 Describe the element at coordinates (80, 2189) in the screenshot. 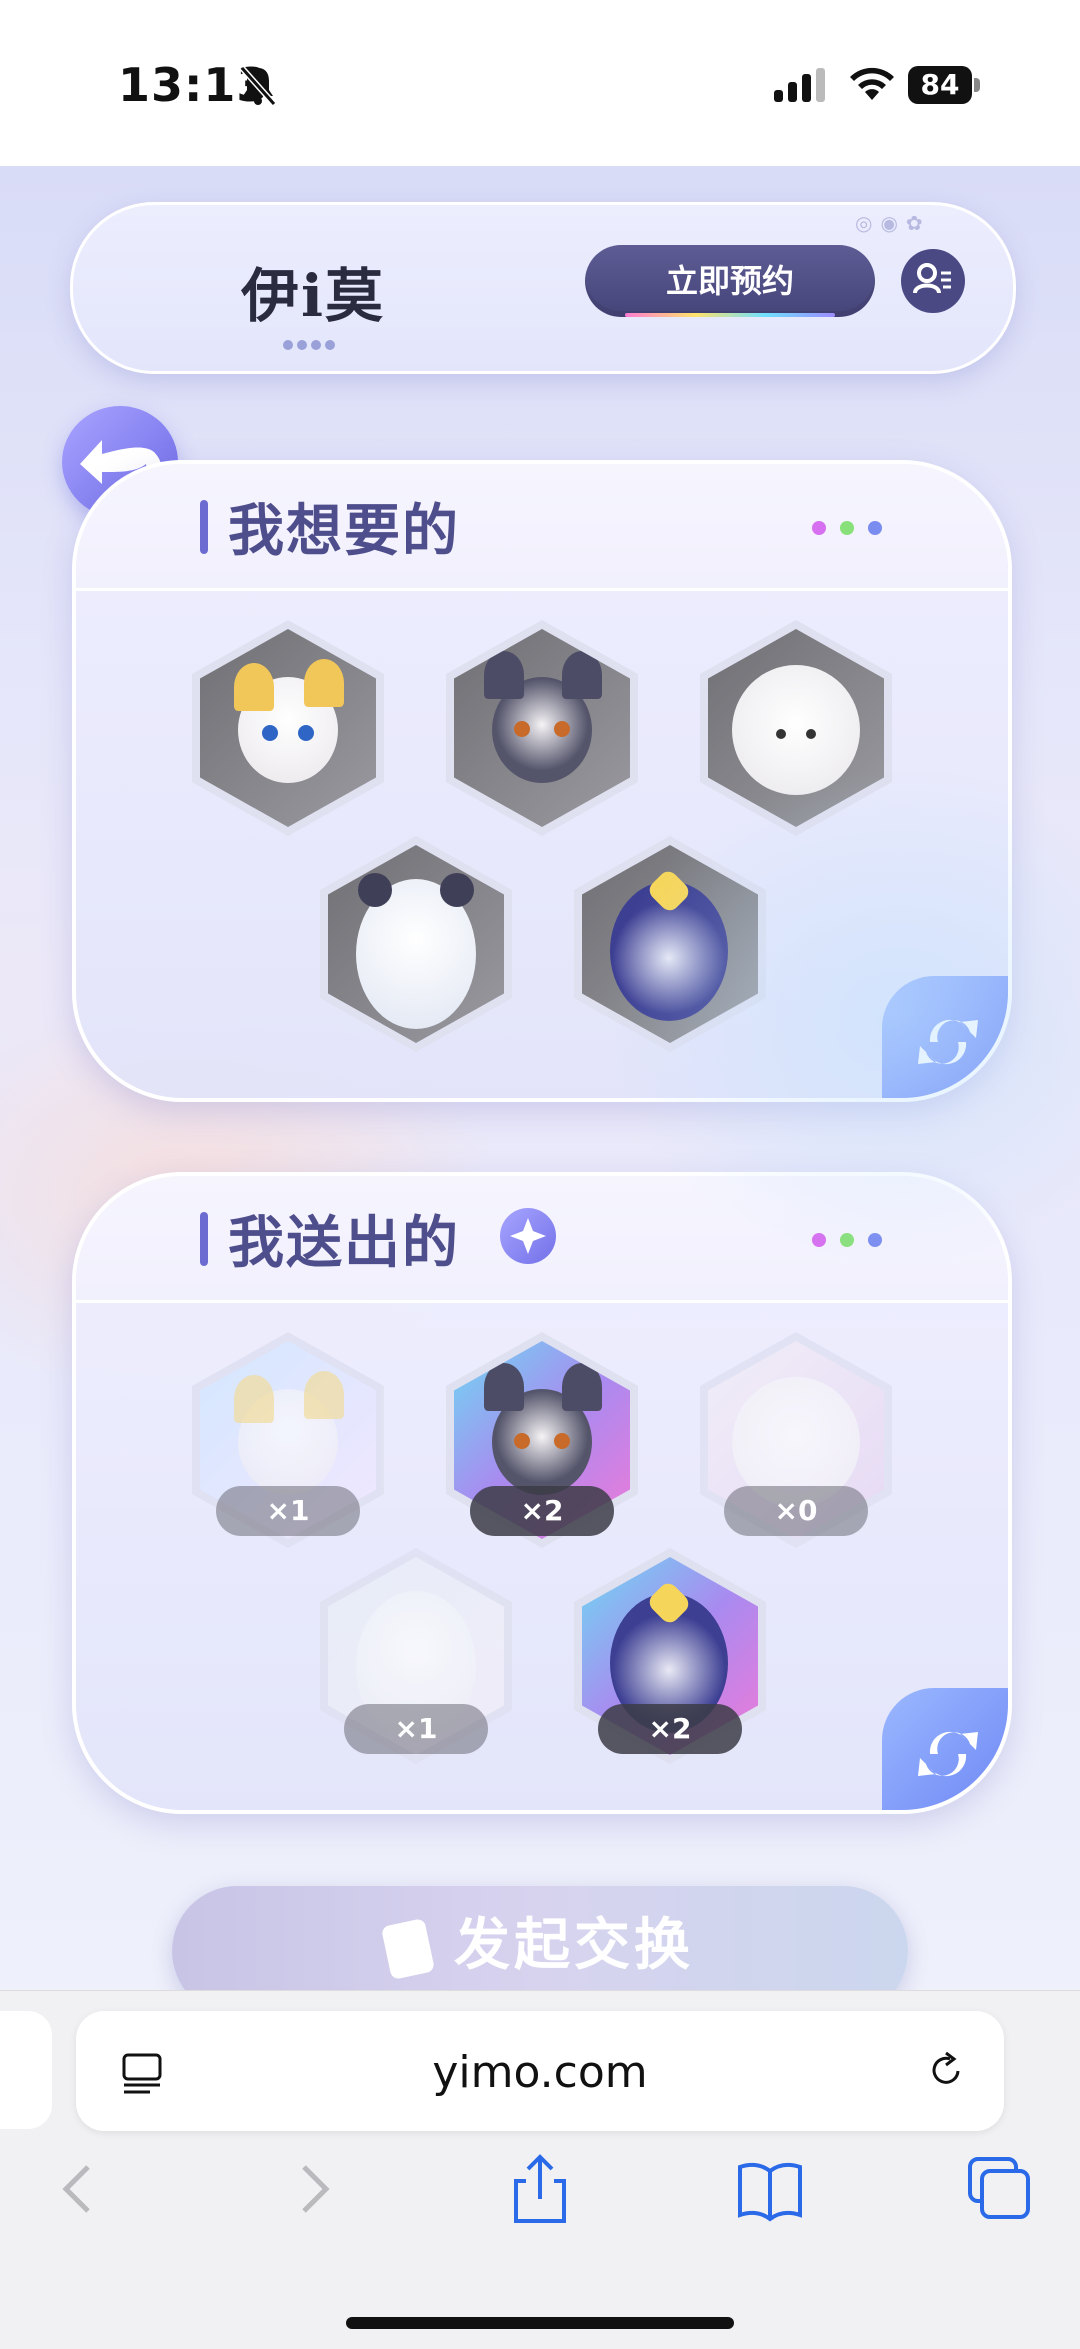

I see `back-nav-icon` at that location.